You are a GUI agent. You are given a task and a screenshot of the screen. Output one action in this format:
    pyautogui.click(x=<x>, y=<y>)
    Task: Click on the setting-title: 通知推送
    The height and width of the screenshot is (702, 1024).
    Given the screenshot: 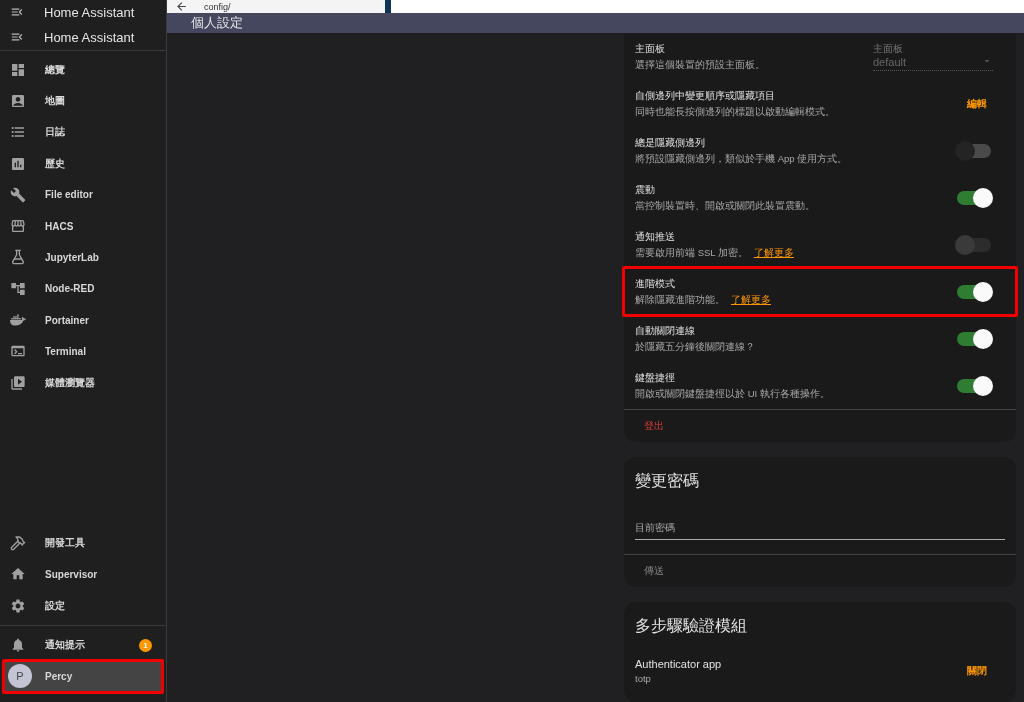 What is the action you would take?
    pyautogui.click(x=655, y=236)
    